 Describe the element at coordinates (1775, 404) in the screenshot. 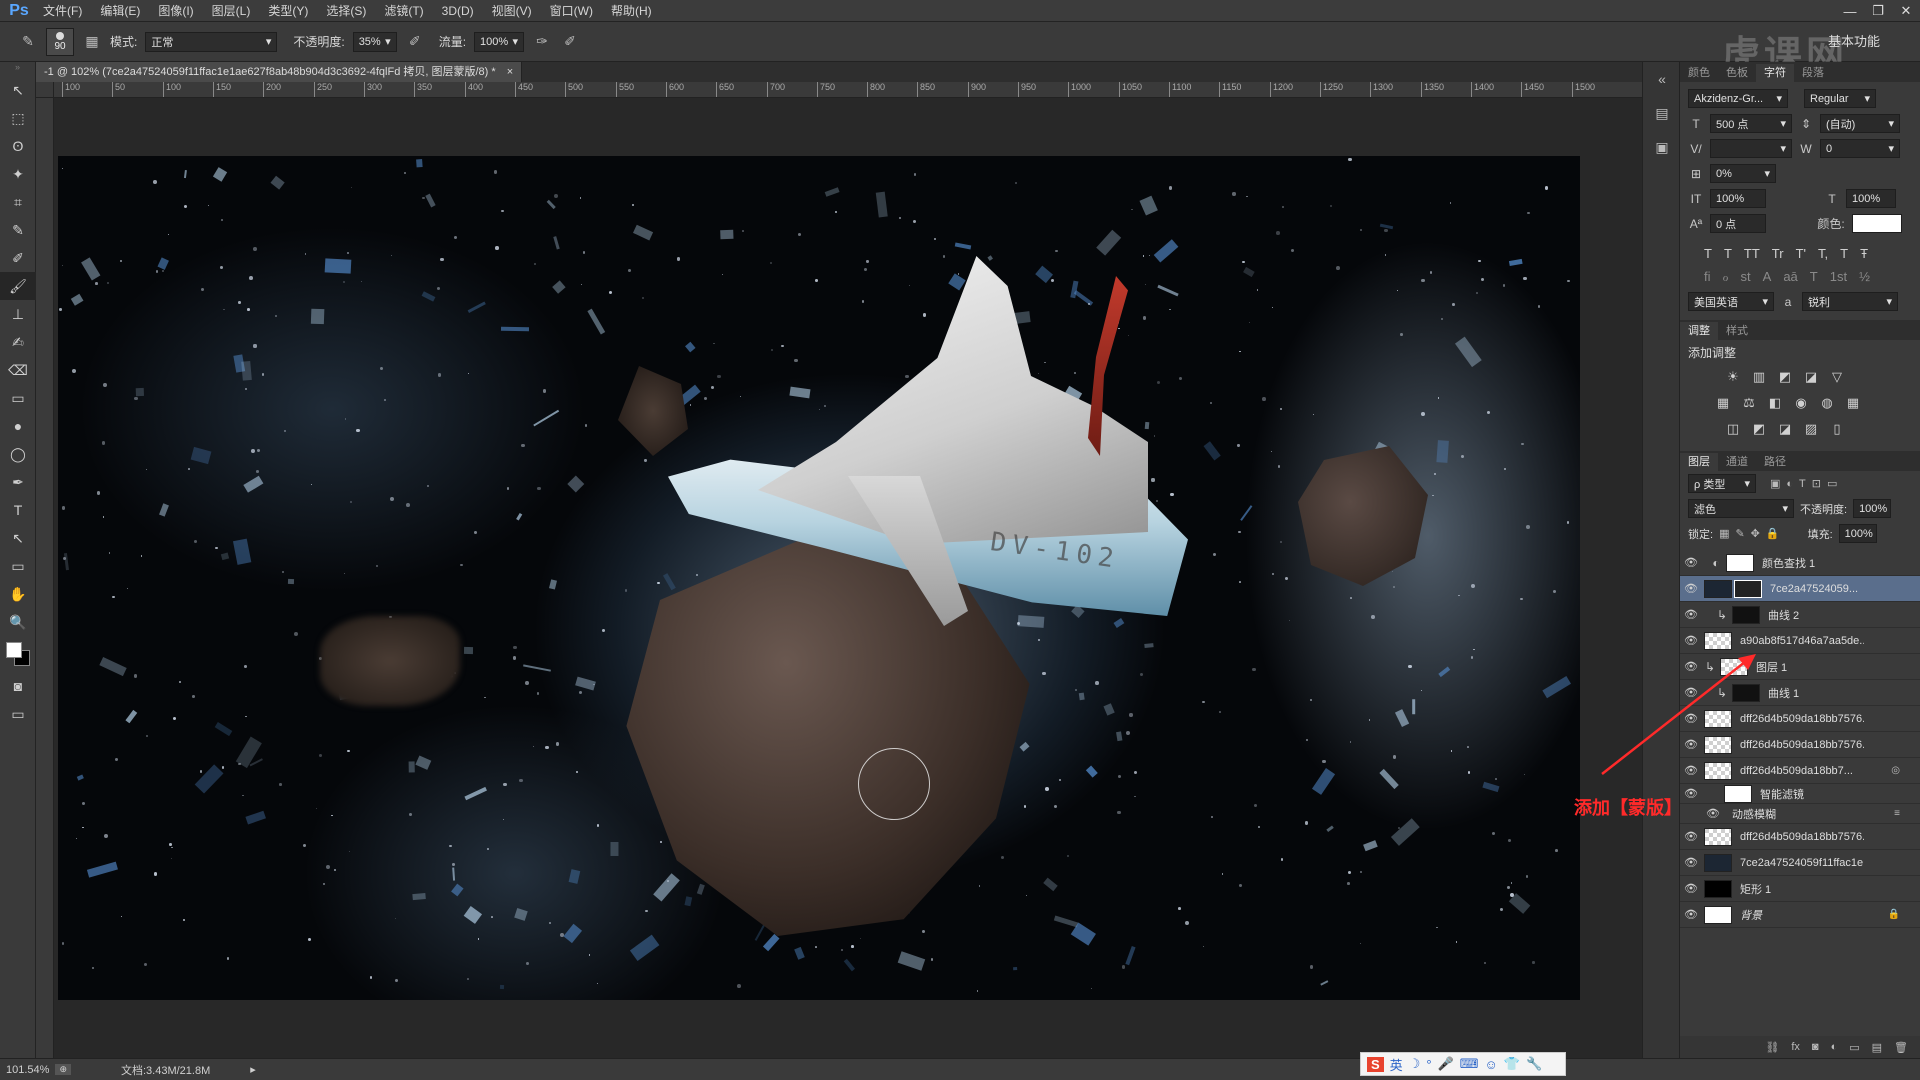

I see `black-white-icon: ◧` at that location.